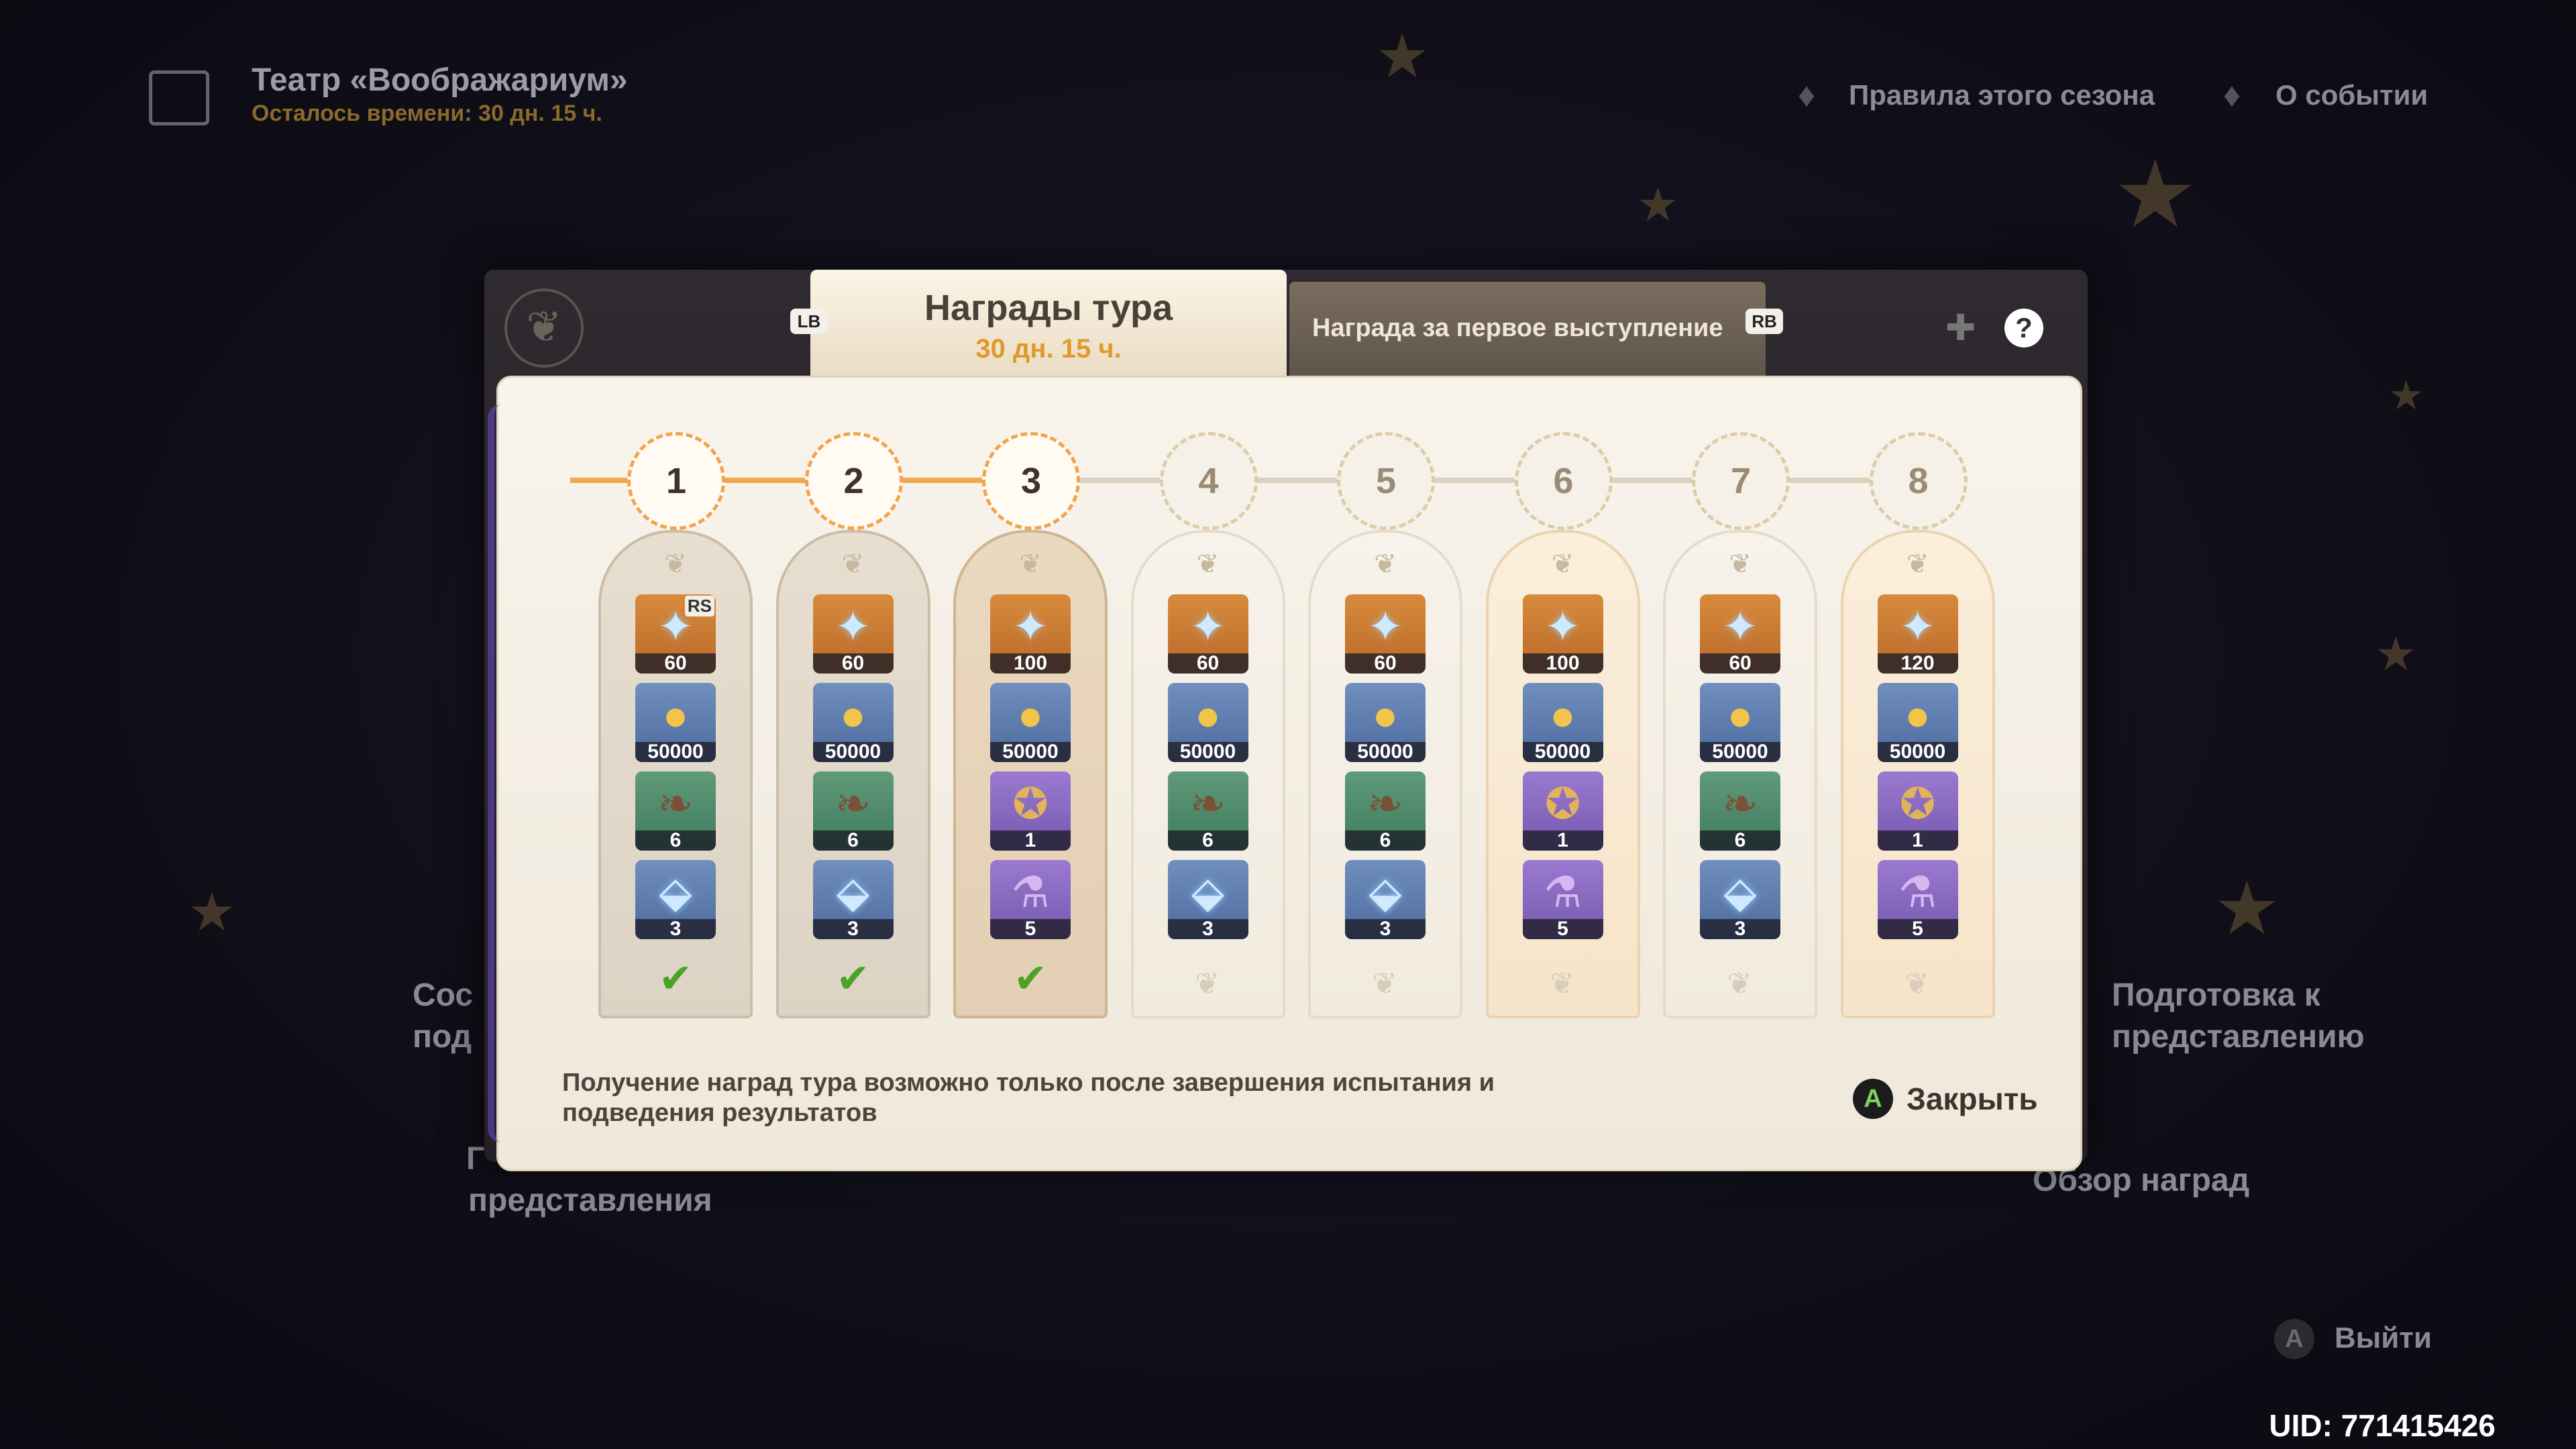 Image resolution: width=2576 pixels, height=1449 pixels. What do you see at coordinates (1563, 481) in the screenshot?
I see `tier-node-6: 6` at bounding box center [1563, 481].